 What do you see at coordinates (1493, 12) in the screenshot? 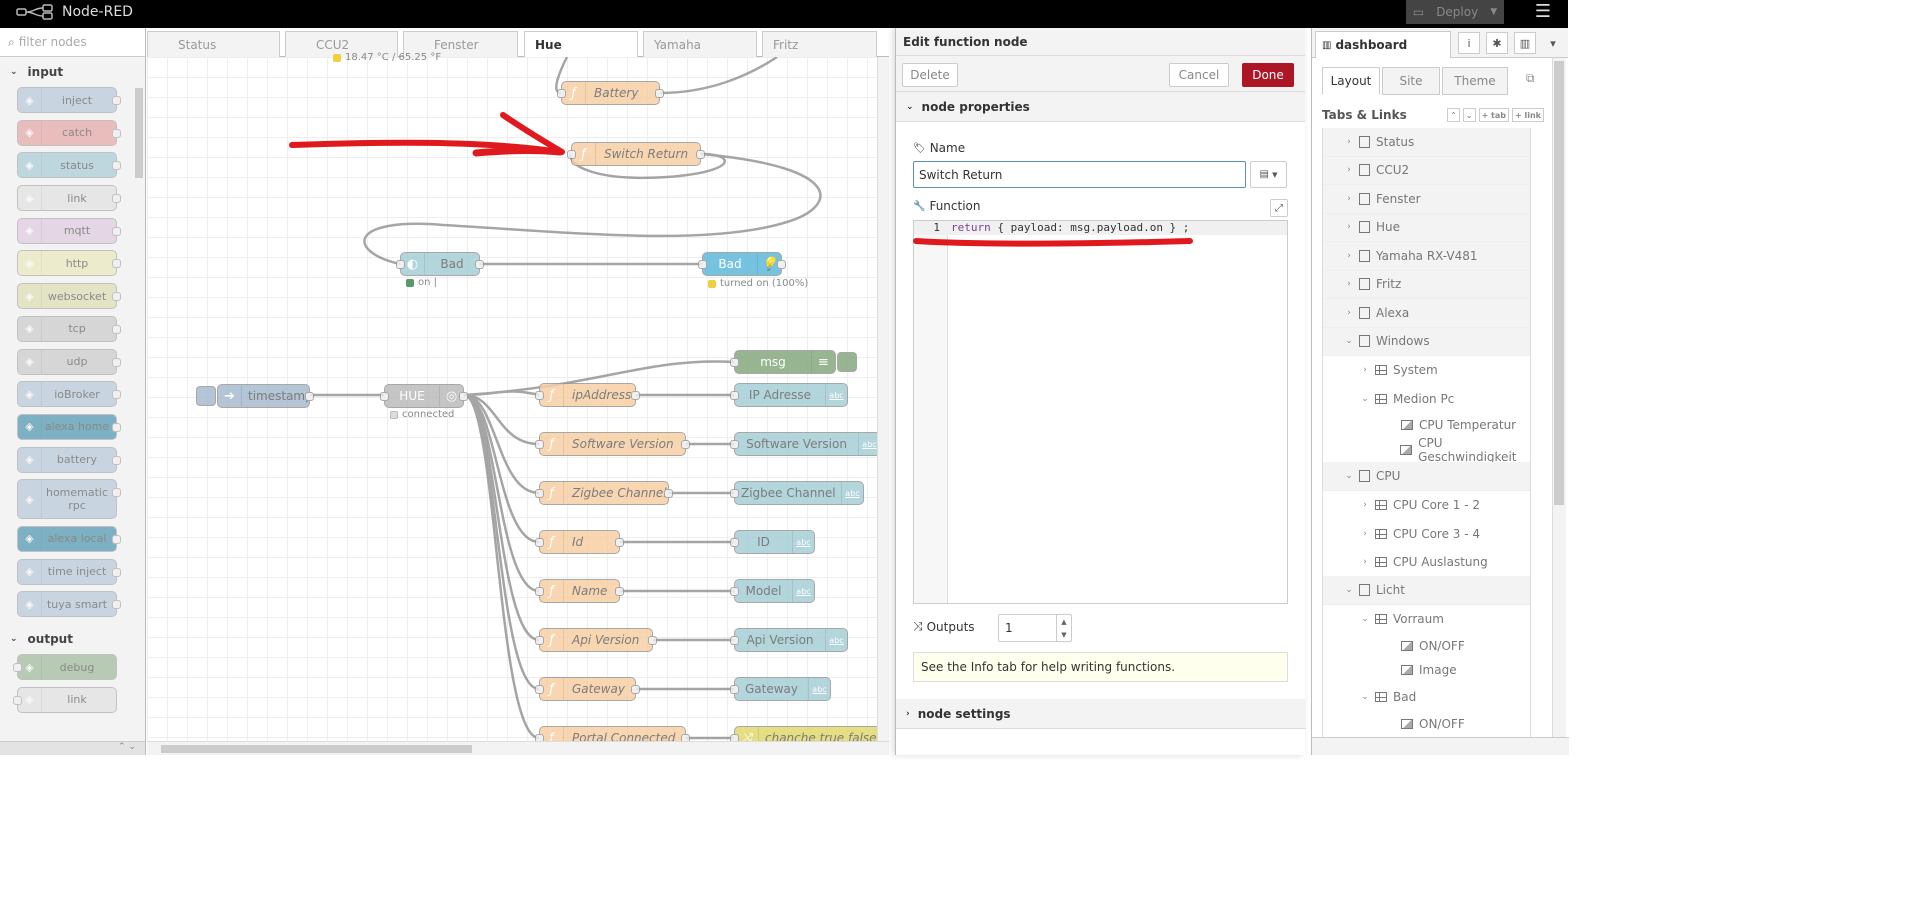
I see `chevron-down-icon: ▼` at bounding box center [1493, 12].